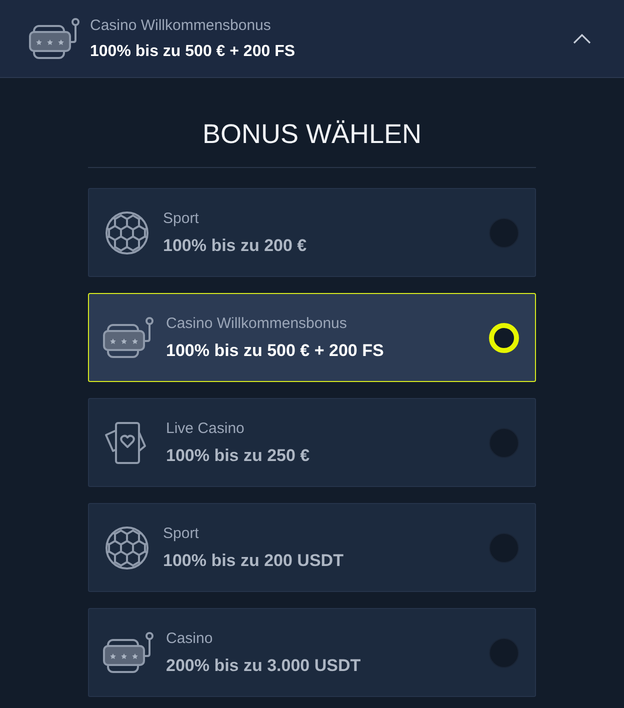 Image resolution: width=624 pixels, height=708 pixels. Describe the element at coordinates (206, 429) in the screenshot. I see `bonus-label: Live Casino` at that location.